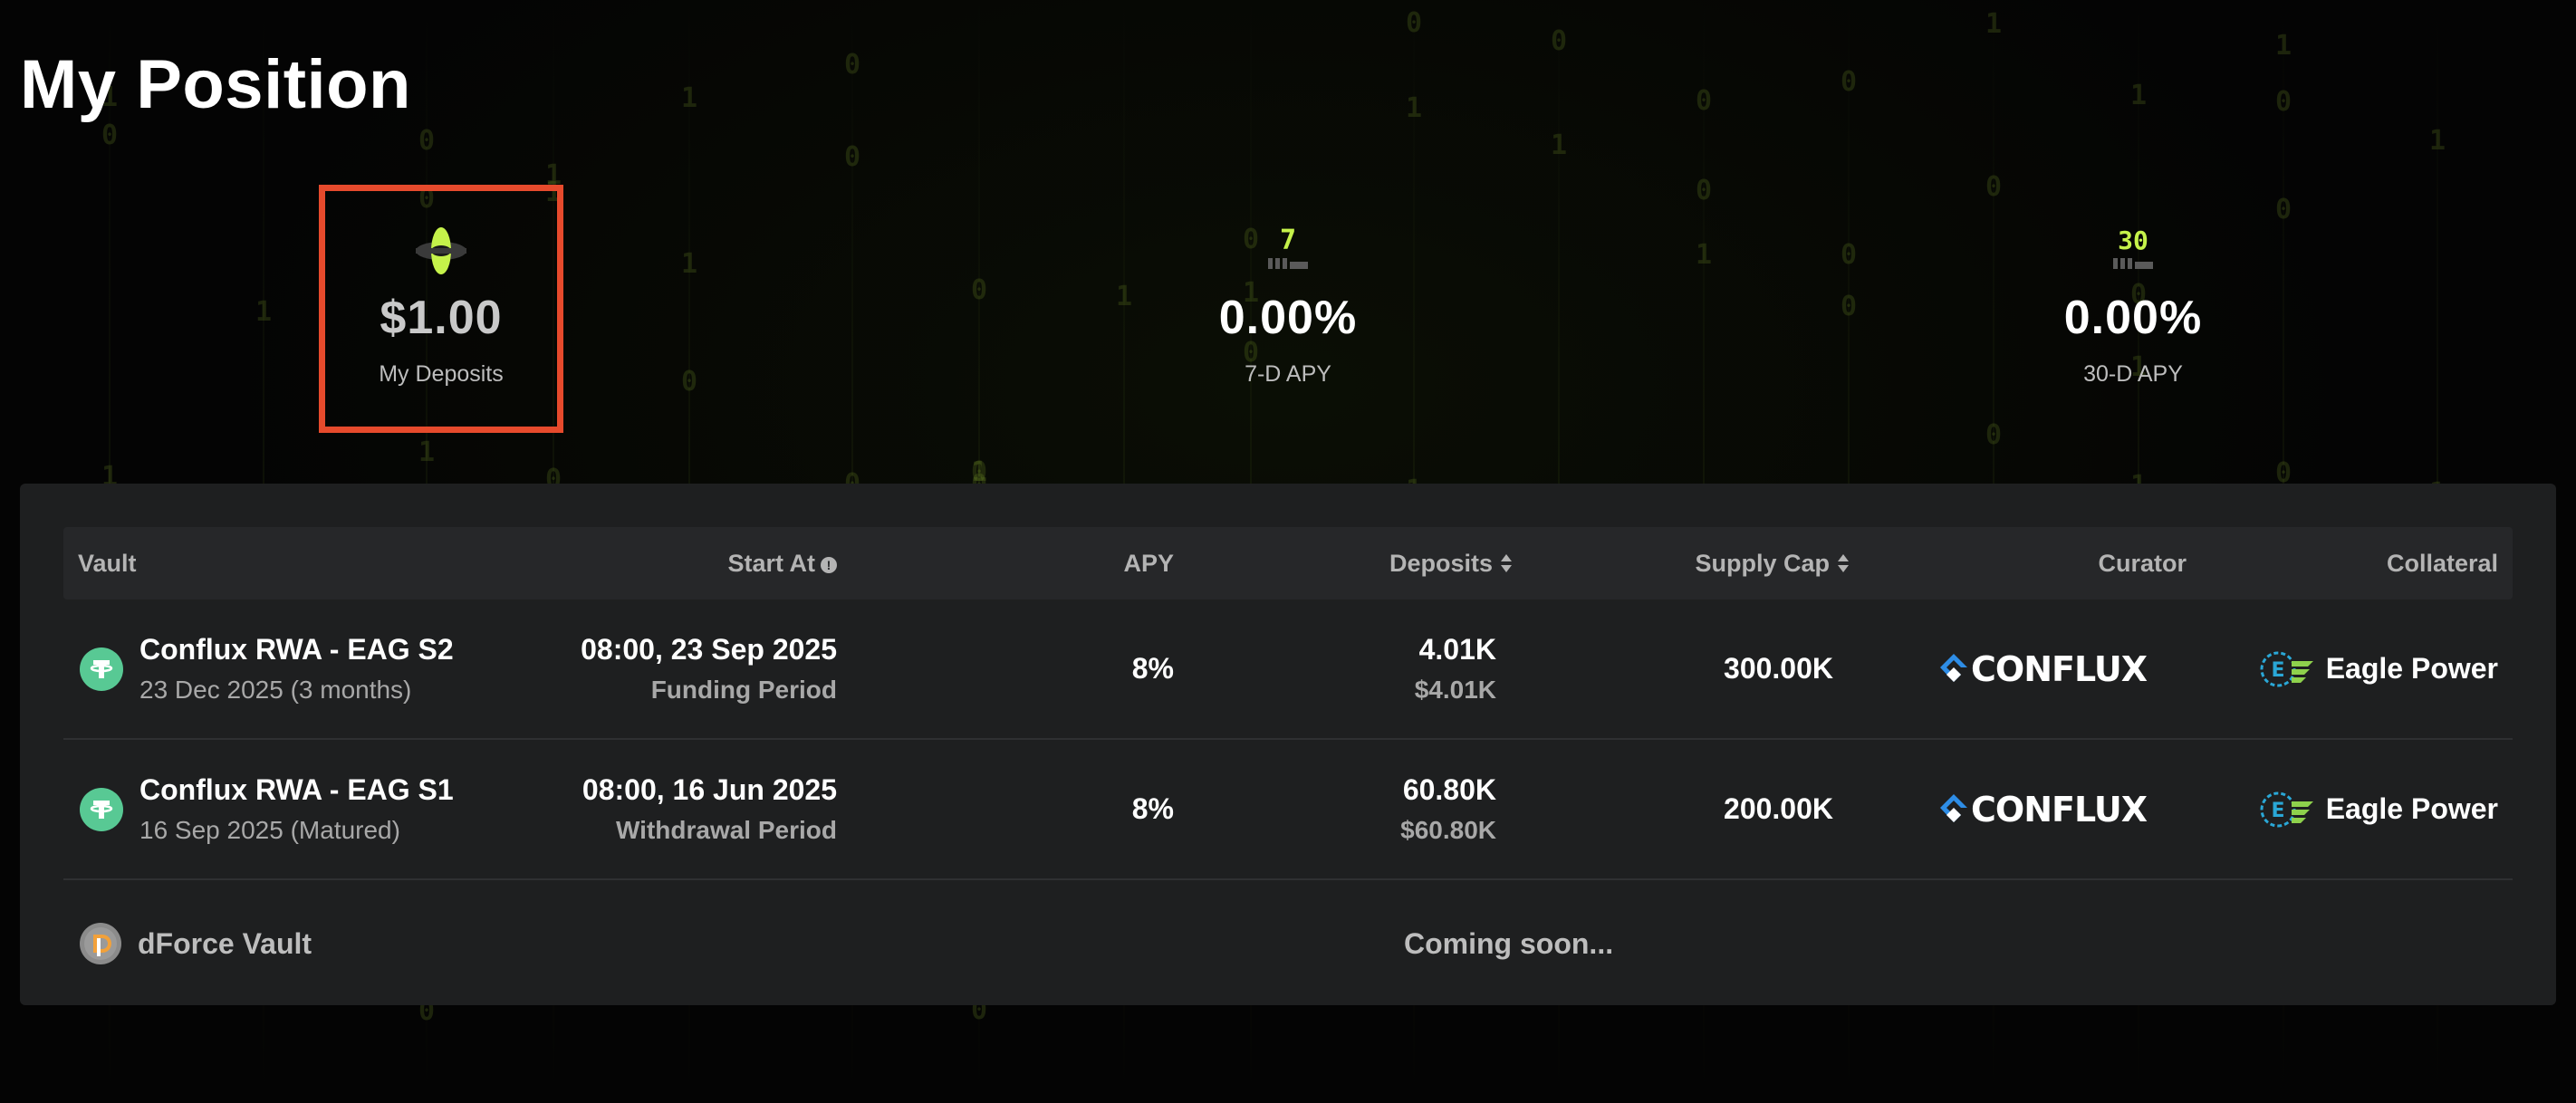 The image size is (2576, 1103). What do you see at coordinates (709, 790) in the screenshot?
I see `start-at: 08:00, 16 Jun 2025` at bounding box center [709, 790].